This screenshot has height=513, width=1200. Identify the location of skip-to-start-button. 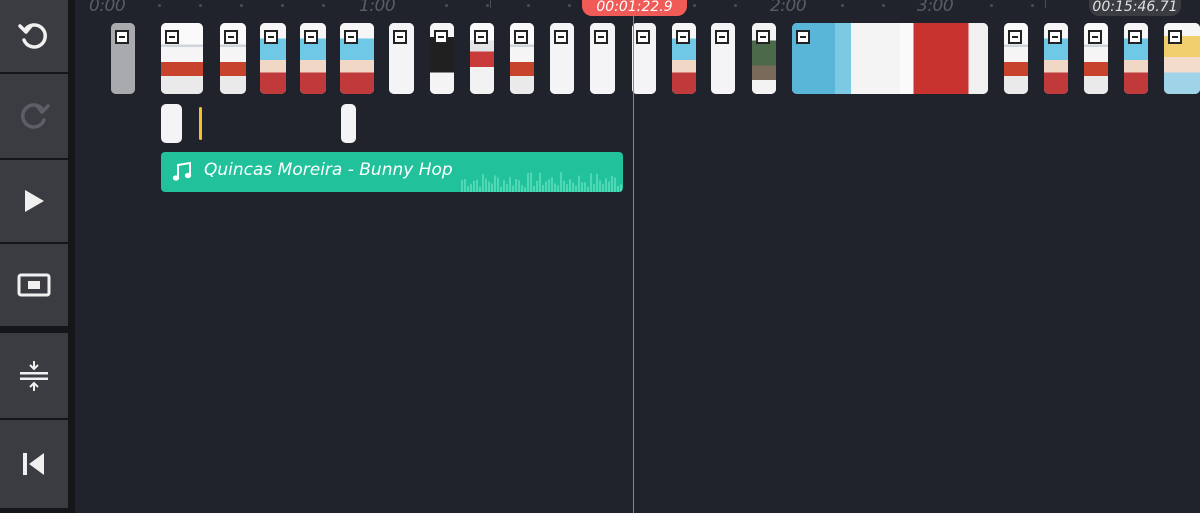
(34, 464).